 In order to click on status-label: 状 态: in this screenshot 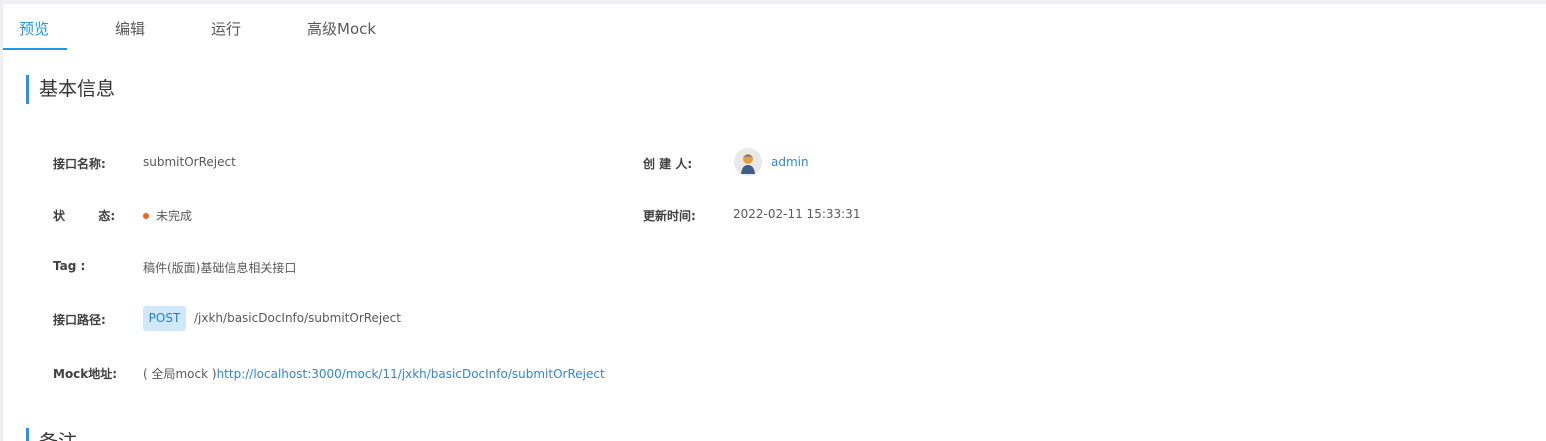, I will do `click(84, 216)`.